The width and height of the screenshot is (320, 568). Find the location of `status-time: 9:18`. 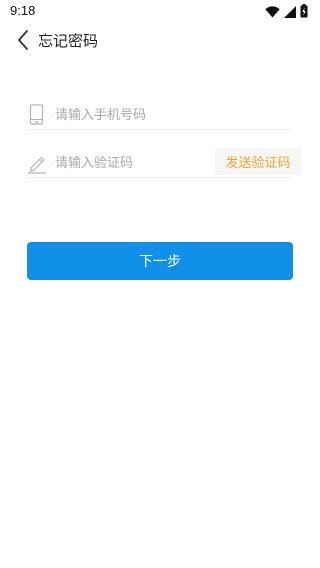

status-time: 9:18 is located at coordinates (23, 10).